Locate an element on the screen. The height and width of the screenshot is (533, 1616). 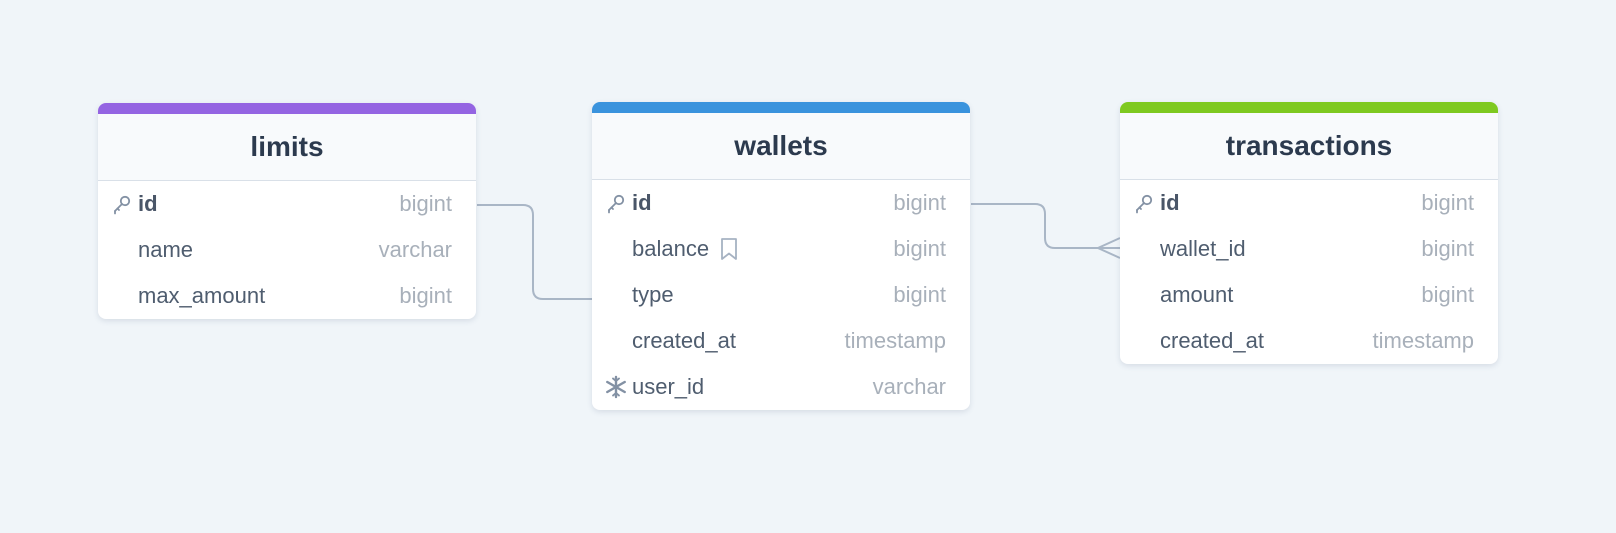
column-row-wallet-id: wallet_id bigint is located at coordinates (1309, 249).